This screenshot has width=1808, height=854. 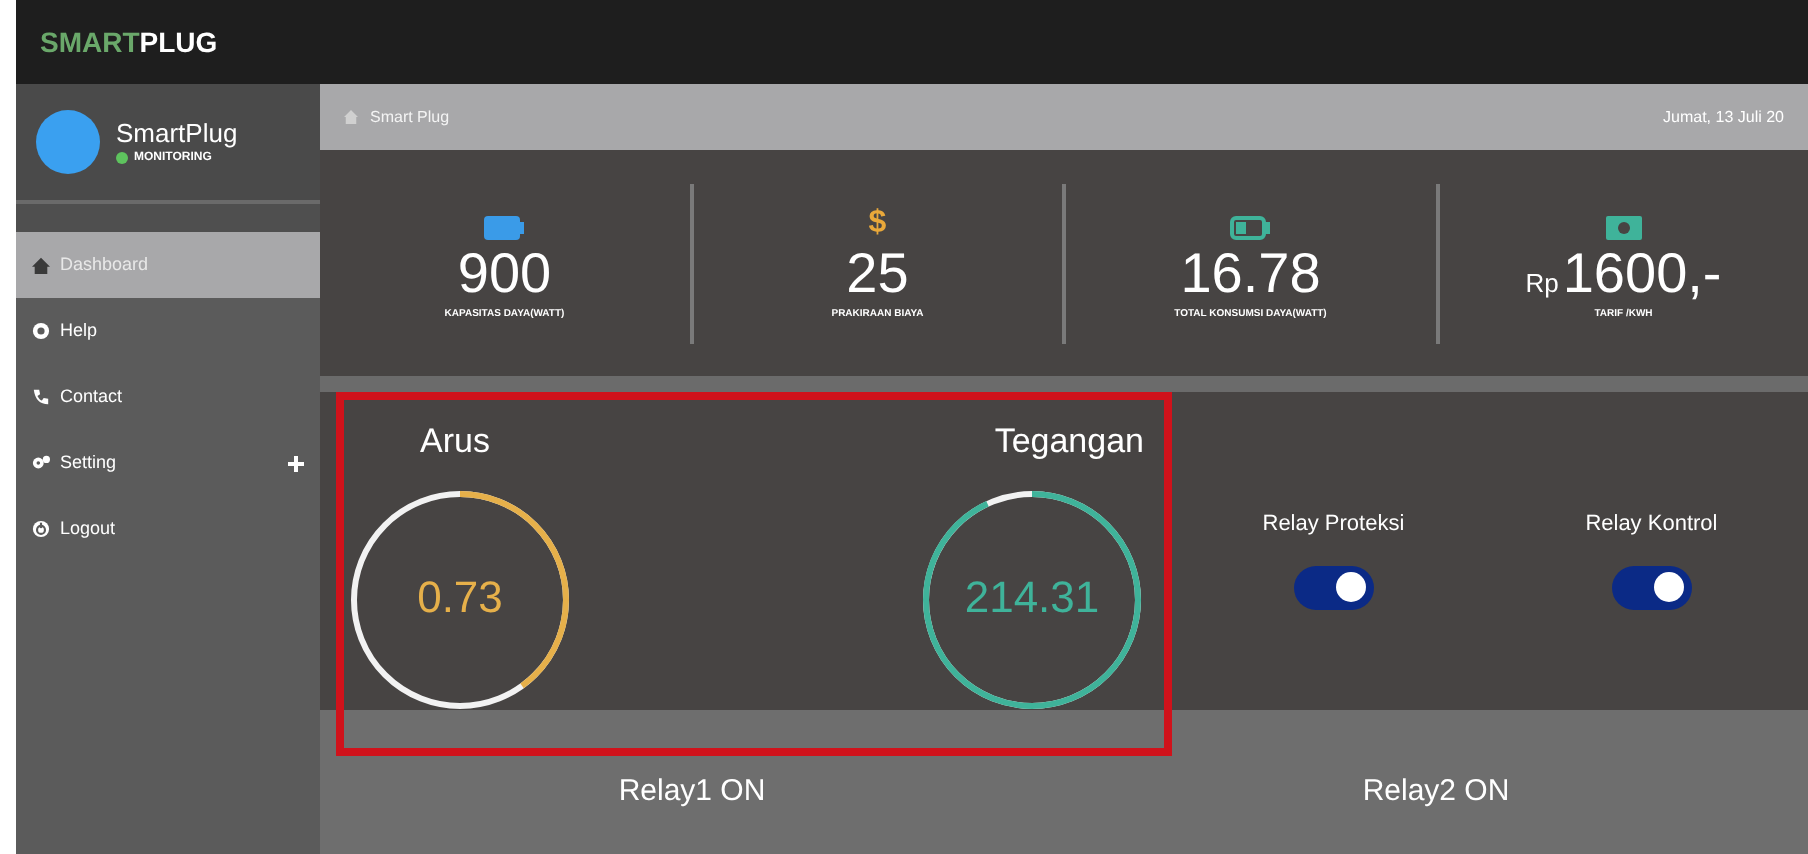 I want to click on phone-icon, so click(x=41, y=397).